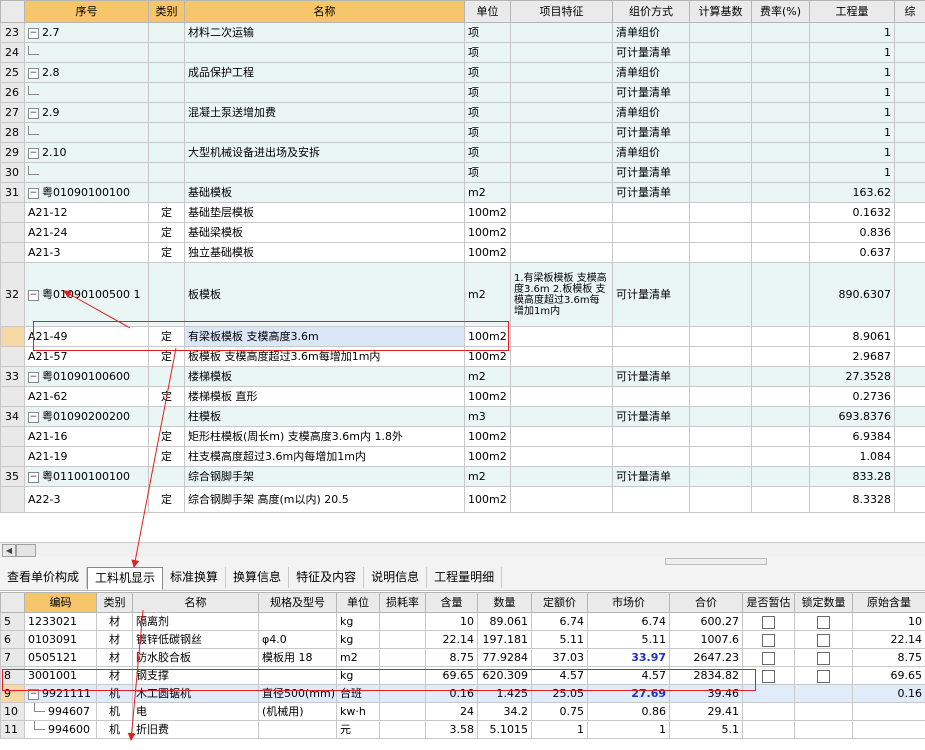 Image resolution: width=925 pixels, height=750 pixels. What do you see at coordinates (768, 602) in the screenshot?
I see `header-estimate: 是否暂估` at bounding box center [768, 602].